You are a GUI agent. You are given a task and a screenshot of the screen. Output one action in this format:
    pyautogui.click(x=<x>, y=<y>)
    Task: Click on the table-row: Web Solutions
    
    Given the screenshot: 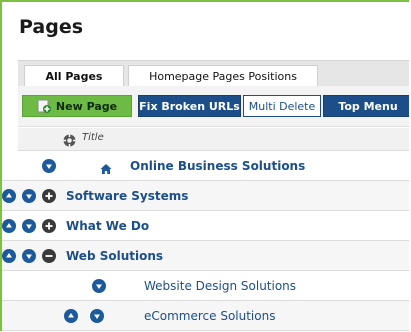 What is the action you would take?
    pyautogui.click(x=205, y=256)
    